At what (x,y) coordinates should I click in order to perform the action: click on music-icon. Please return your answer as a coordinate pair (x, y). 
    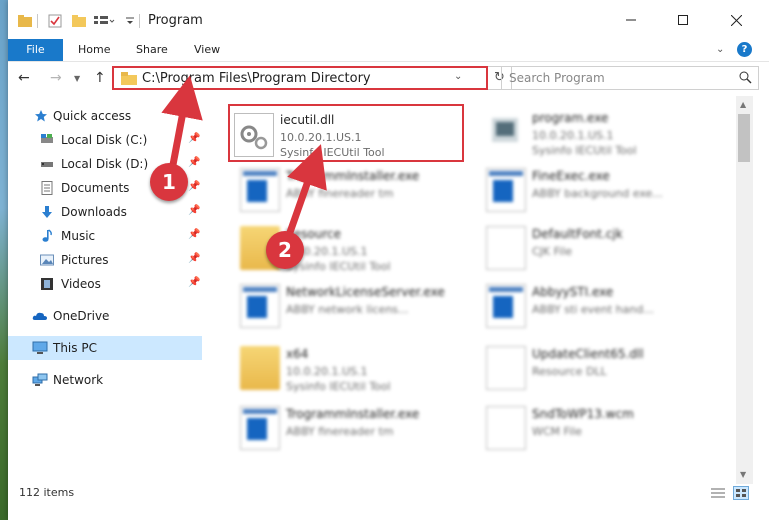
    Looking at the image, I should click on (47, 236).